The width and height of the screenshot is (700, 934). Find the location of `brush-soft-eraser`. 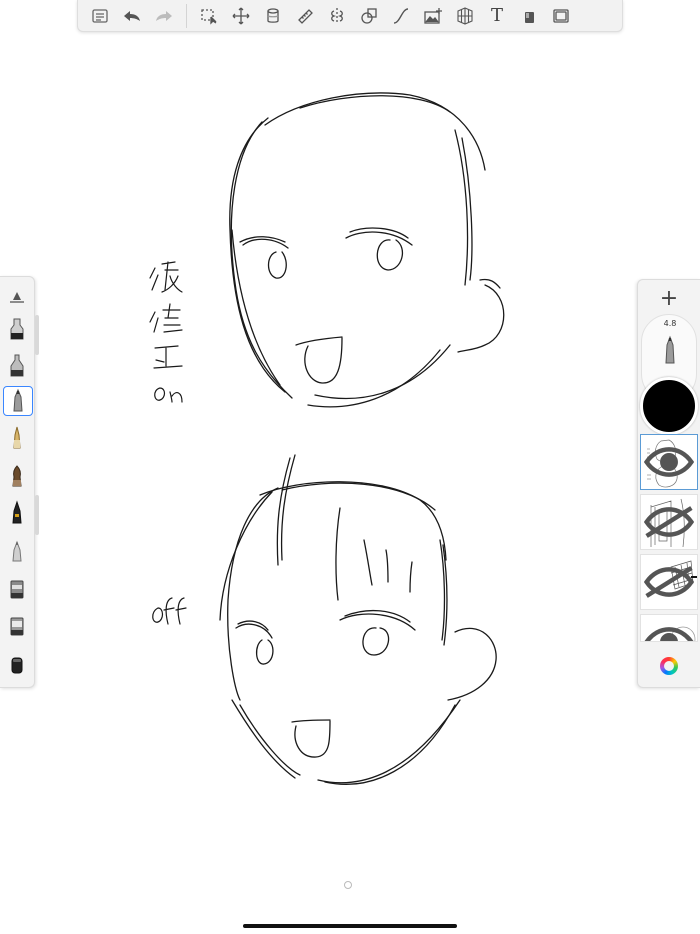

brush-soft-eraser is located at coordinates (17, 625).